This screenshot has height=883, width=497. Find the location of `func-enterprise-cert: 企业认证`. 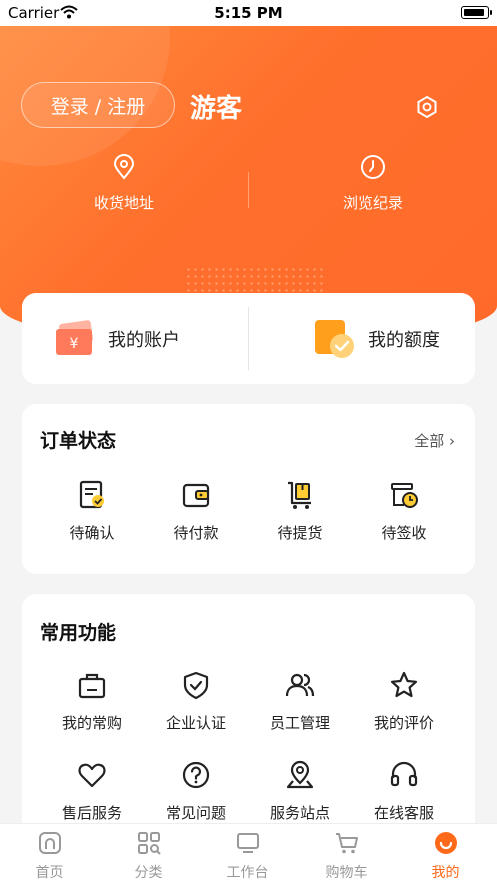

func-enterprise-cert: 企业认证 is located at coordinates (196, 701).